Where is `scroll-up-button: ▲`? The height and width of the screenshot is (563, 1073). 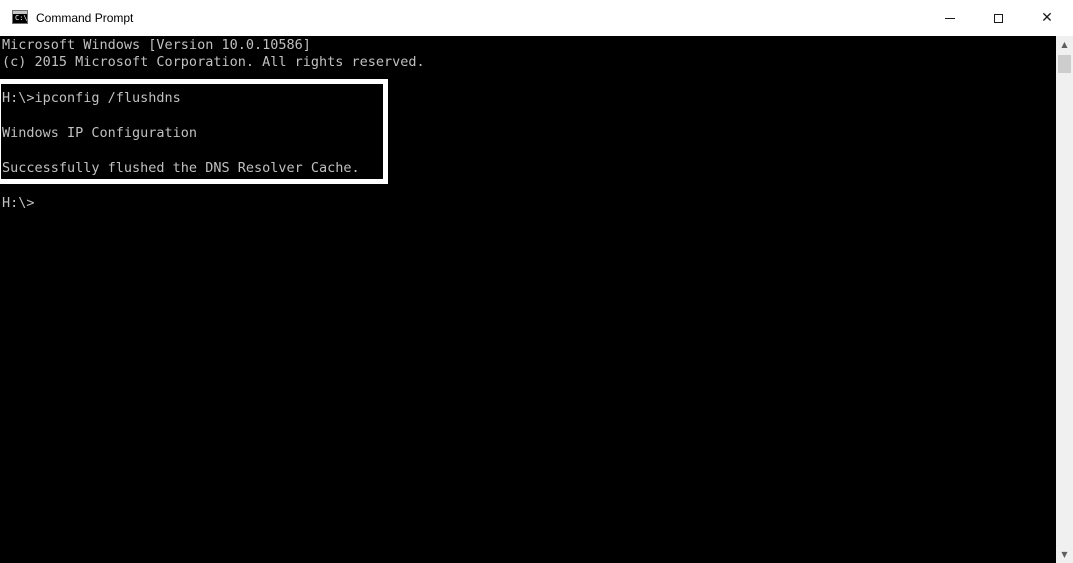 scroll-up-button: ▲ is located at coordinates (1064, 44).